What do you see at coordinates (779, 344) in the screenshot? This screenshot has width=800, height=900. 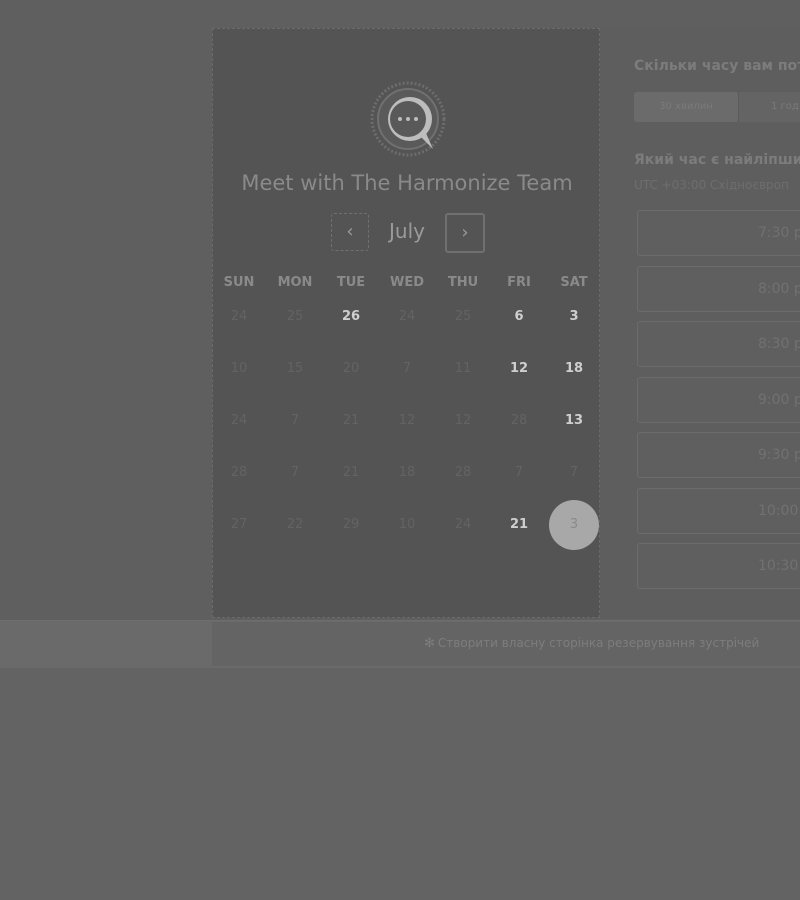 I see `time-slot-label: 8:30 p` at bounding box center [779, 344].